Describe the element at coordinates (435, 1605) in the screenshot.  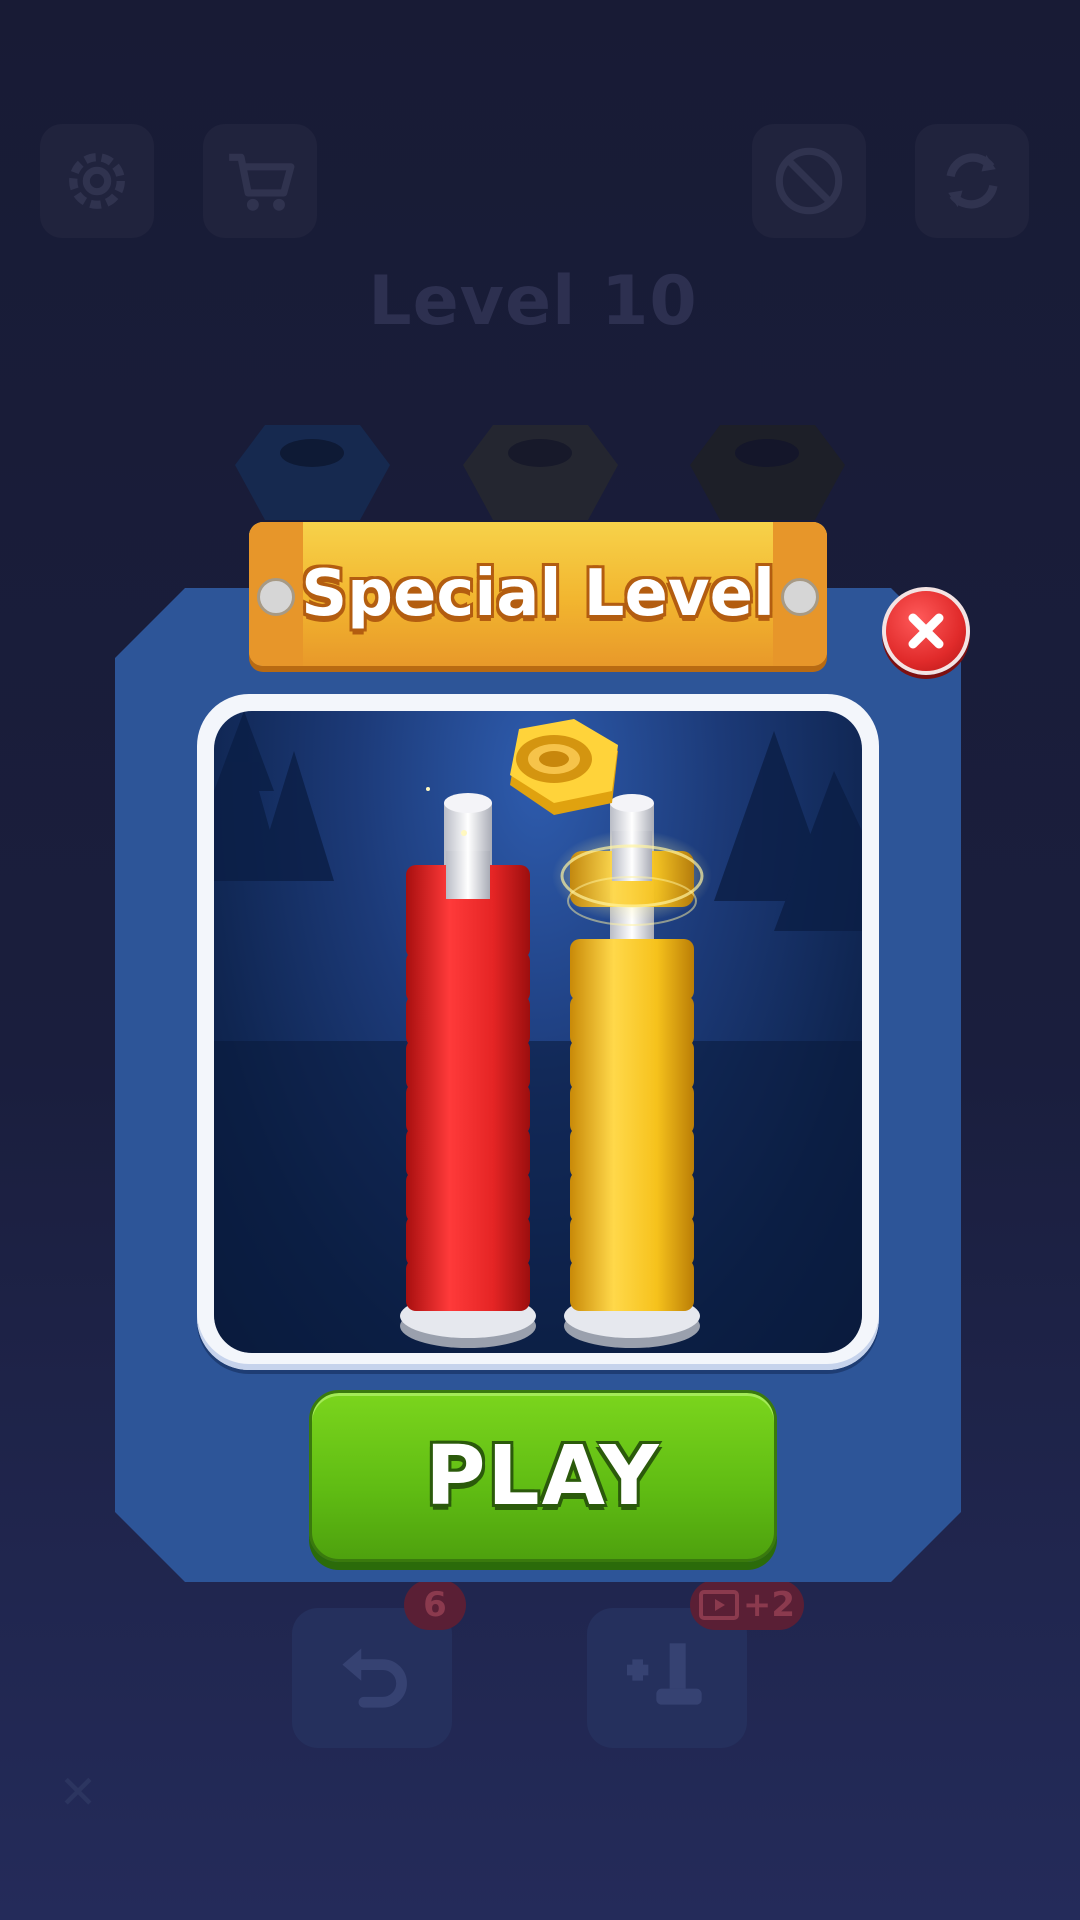
I see `undo-count-badge: 6` at that location.